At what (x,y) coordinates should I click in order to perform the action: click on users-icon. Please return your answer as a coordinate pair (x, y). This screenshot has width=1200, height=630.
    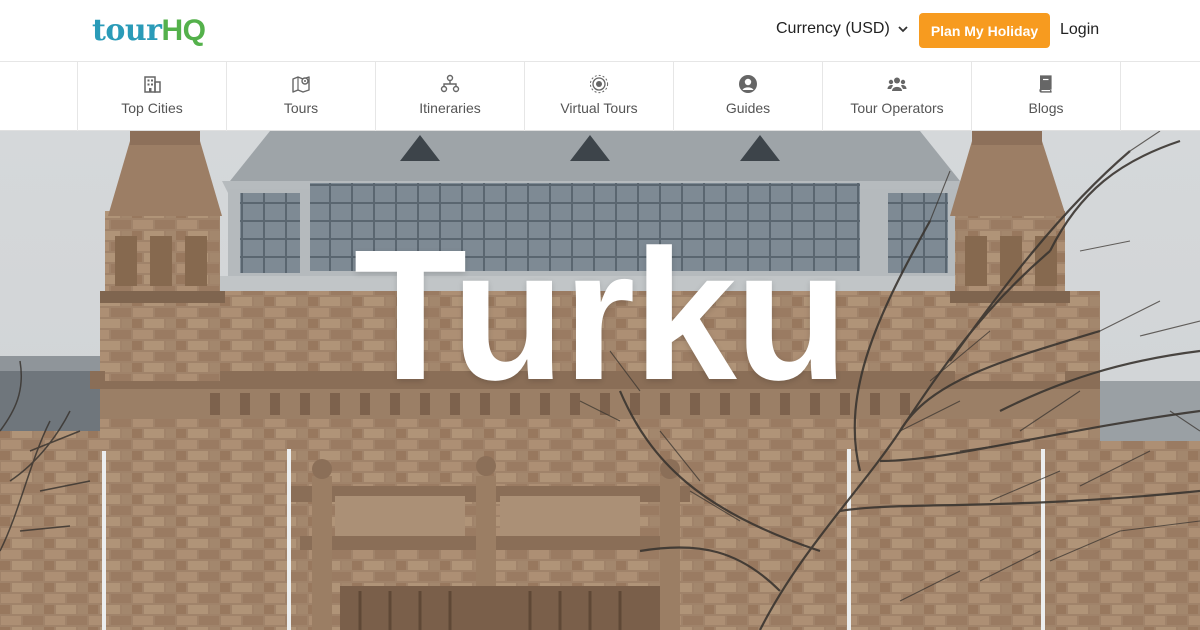
    Looking at the image, I should click on (897, 84).